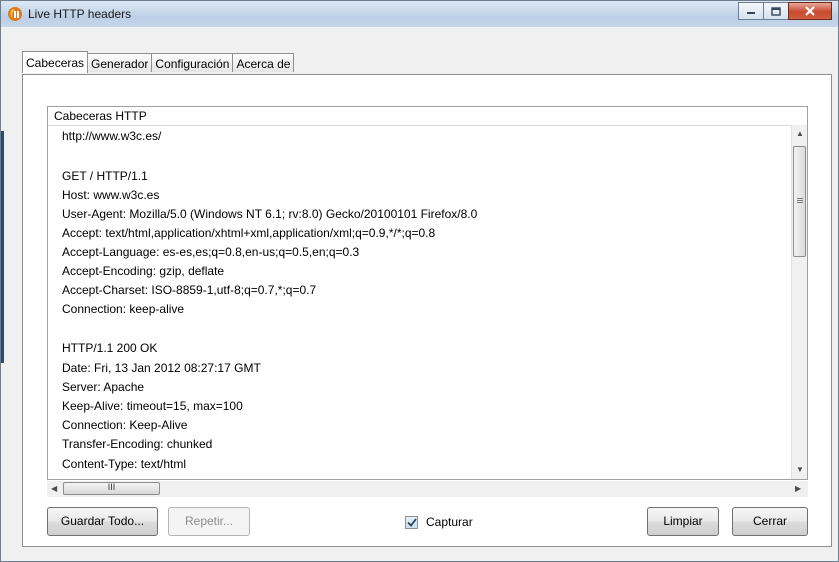 The width and height of the screenshot is (839, 562). Describe the element at coordinates (161, 368) in the screenshot. I see `header-line: Date: Fri, 13 Jan 2012 08:27:17 GMT` at that location.